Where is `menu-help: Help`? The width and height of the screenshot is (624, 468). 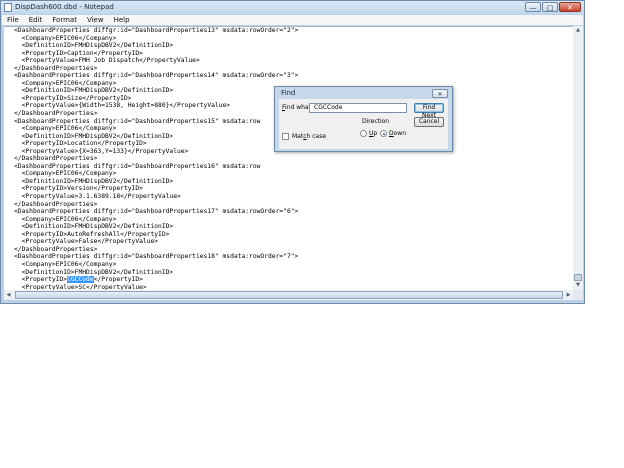
menu-help: Help is located at coordinates (122, 20).